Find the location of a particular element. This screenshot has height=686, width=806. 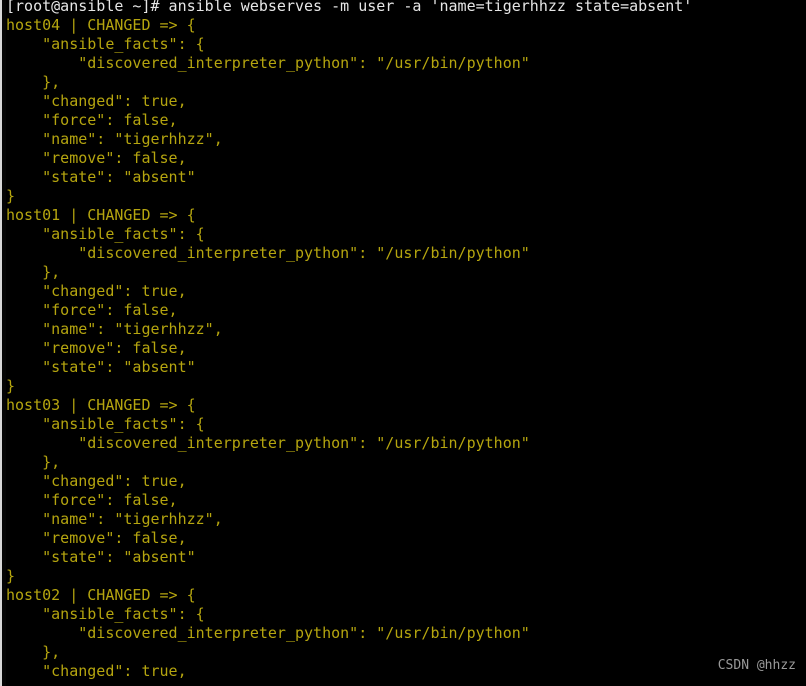

terminal-line: host02 | CHANGED => { is located at coordinates (101, 595).